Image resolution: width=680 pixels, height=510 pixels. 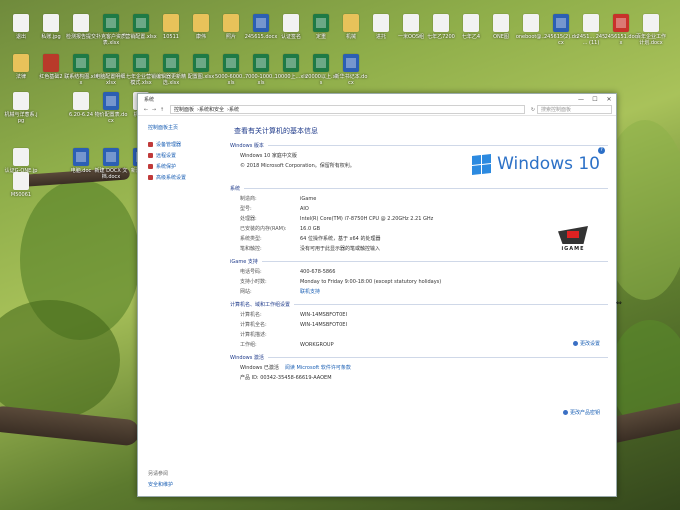 What do you see at coordinates (591, 30) in the screenshot?
I see `desktop-icon: 2451... 245 ... (11)` at bounding box center [591, 30].